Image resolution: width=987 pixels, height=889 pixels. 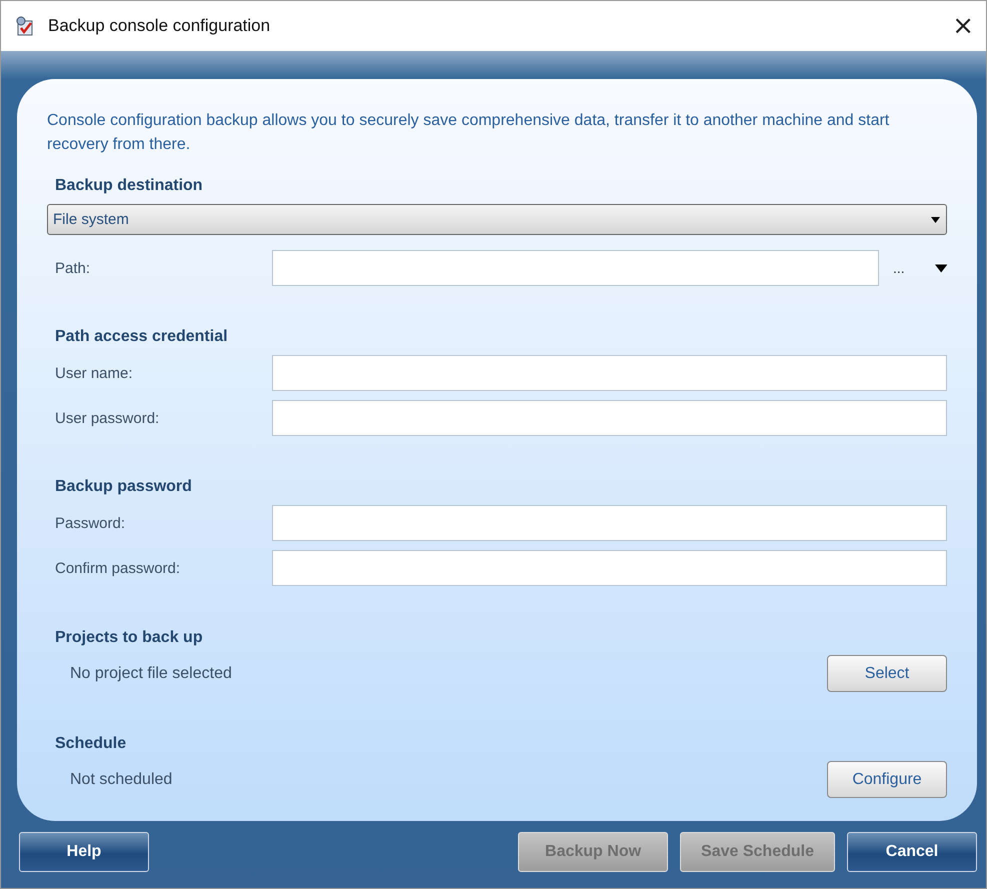 What do you see at coordinates (120, 779) in the screenshot?
I see `status-text: Not scheduled` at bounding box center [120, 779].